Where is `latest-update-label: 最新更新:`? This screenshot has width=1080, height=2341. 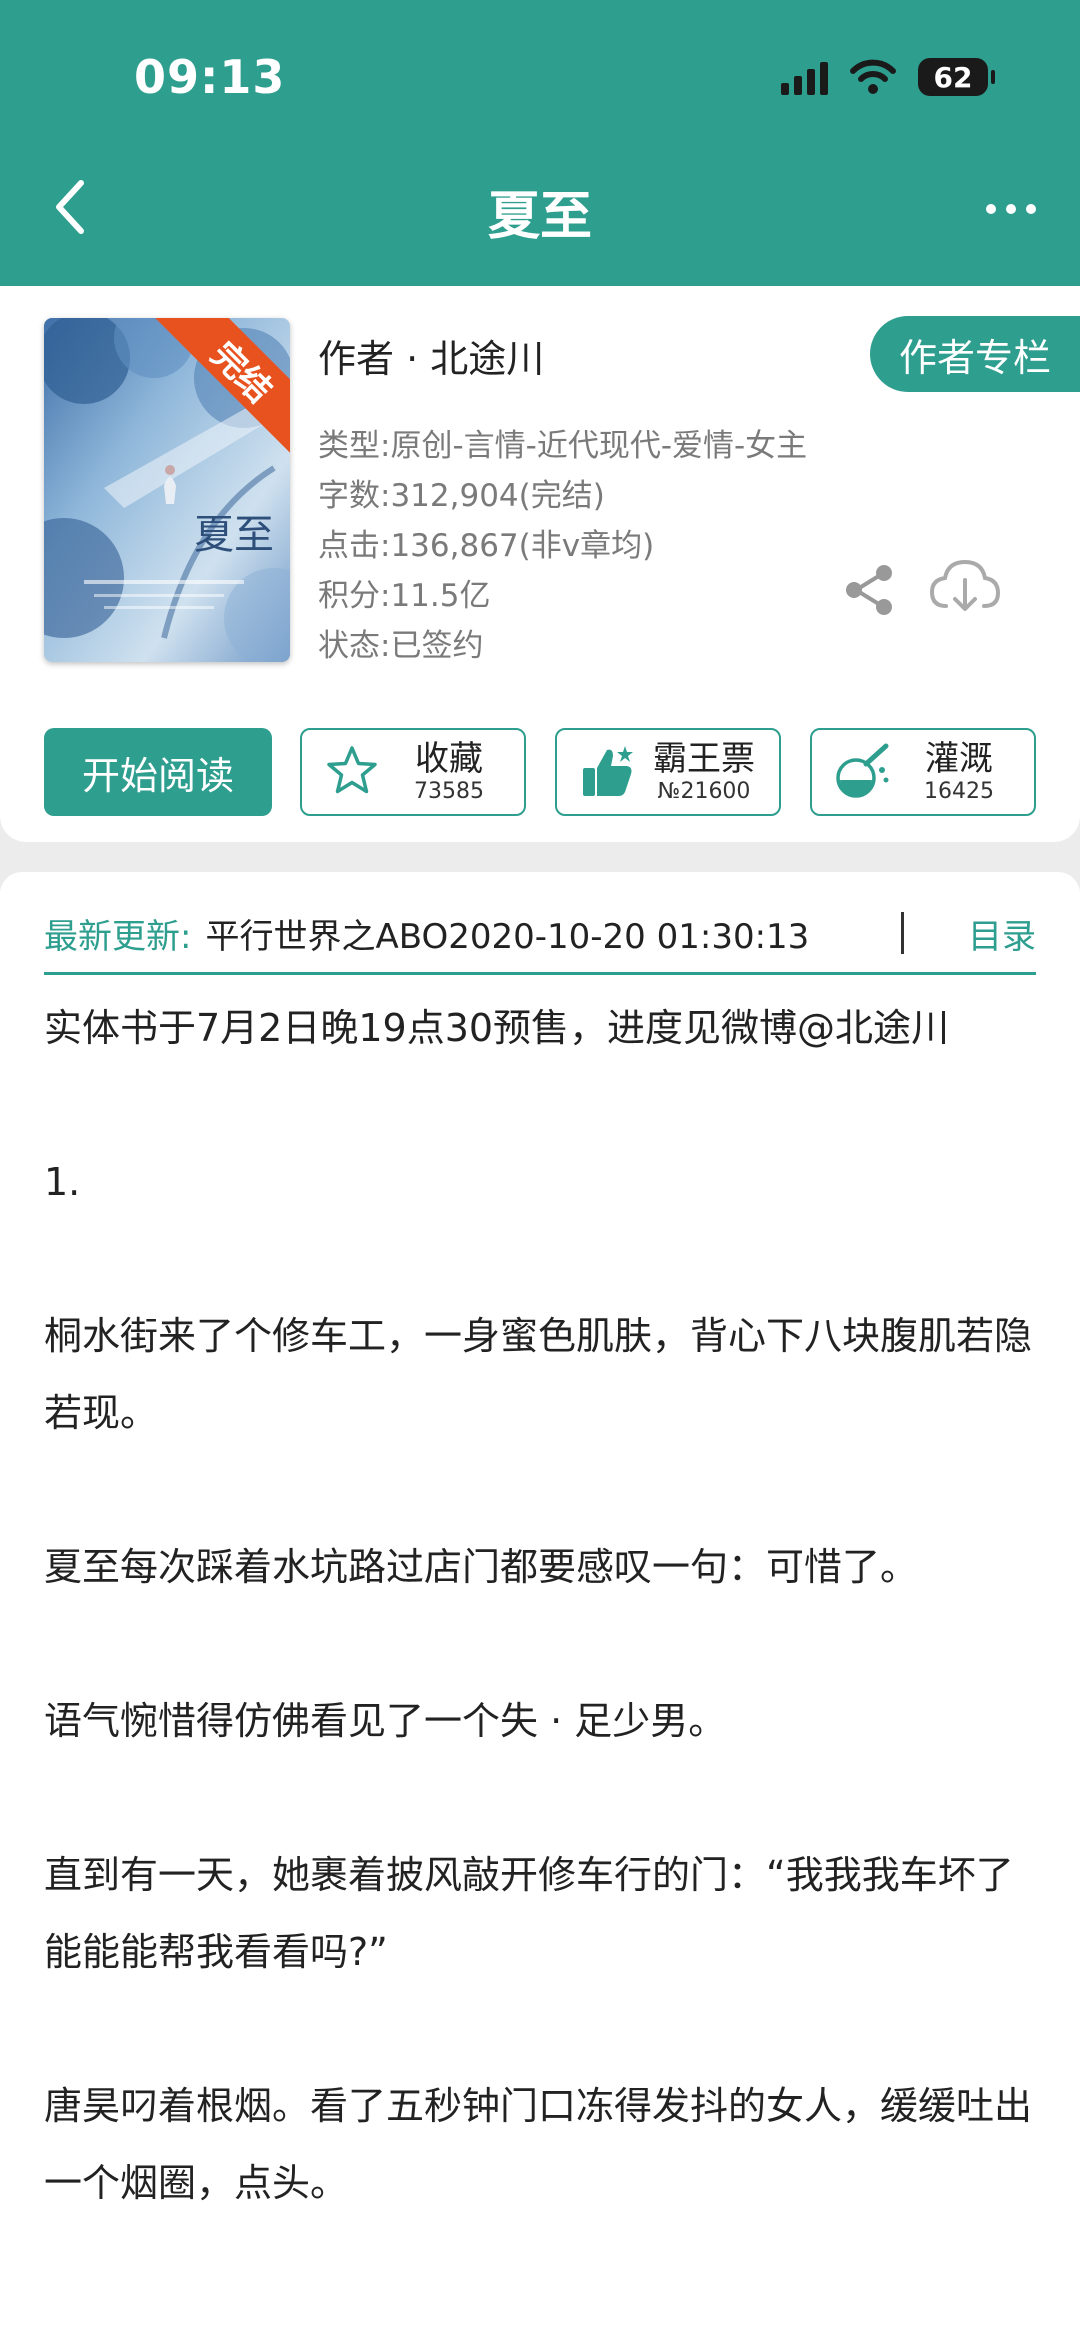
latest-update-label: 最新更新: is located at coordinates (118, 936).